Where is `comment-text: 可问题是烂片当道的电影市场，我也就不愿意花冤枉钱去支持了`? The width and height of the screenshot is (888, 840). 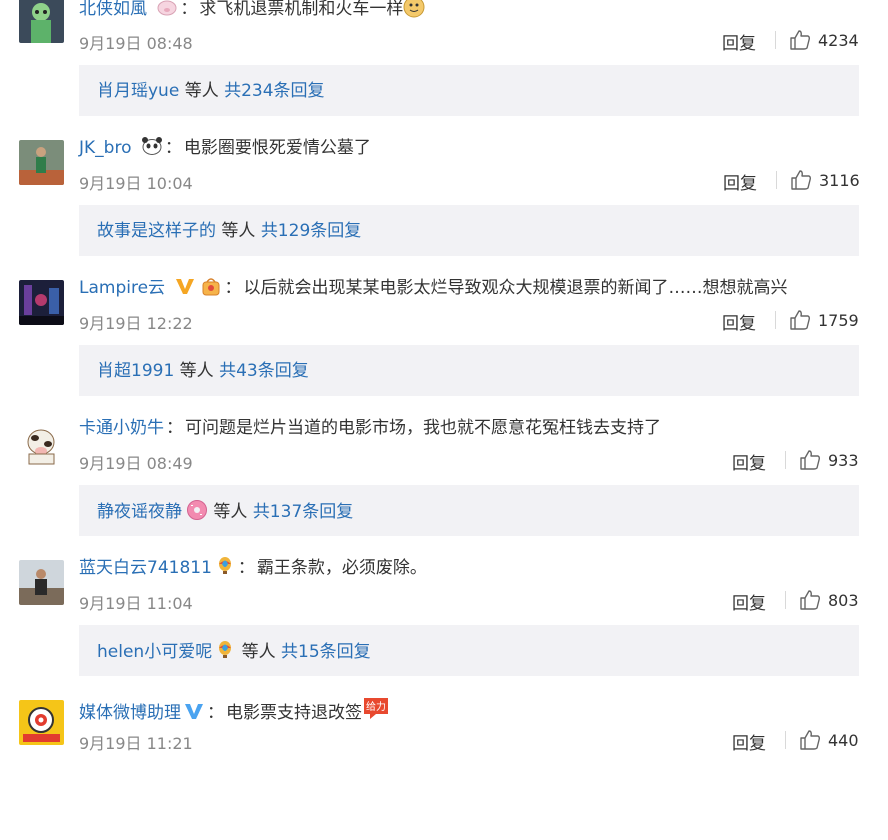
comment-text: 可问题是烂片当道的电影市场，我也就不愿意花冤枉钱去支持了 is located at coordinates (423, 428).